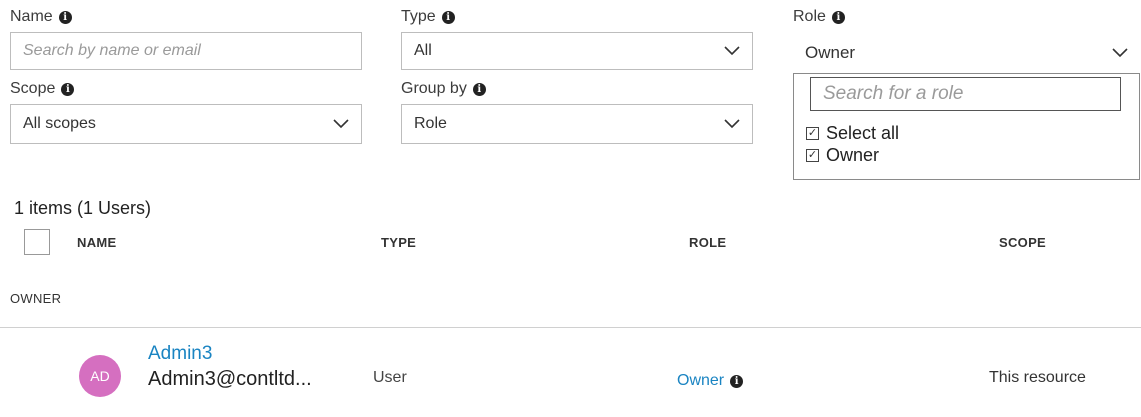 The image size is (1141, 417). I want to click on user-name-link: Admin3, so click(180, 354).